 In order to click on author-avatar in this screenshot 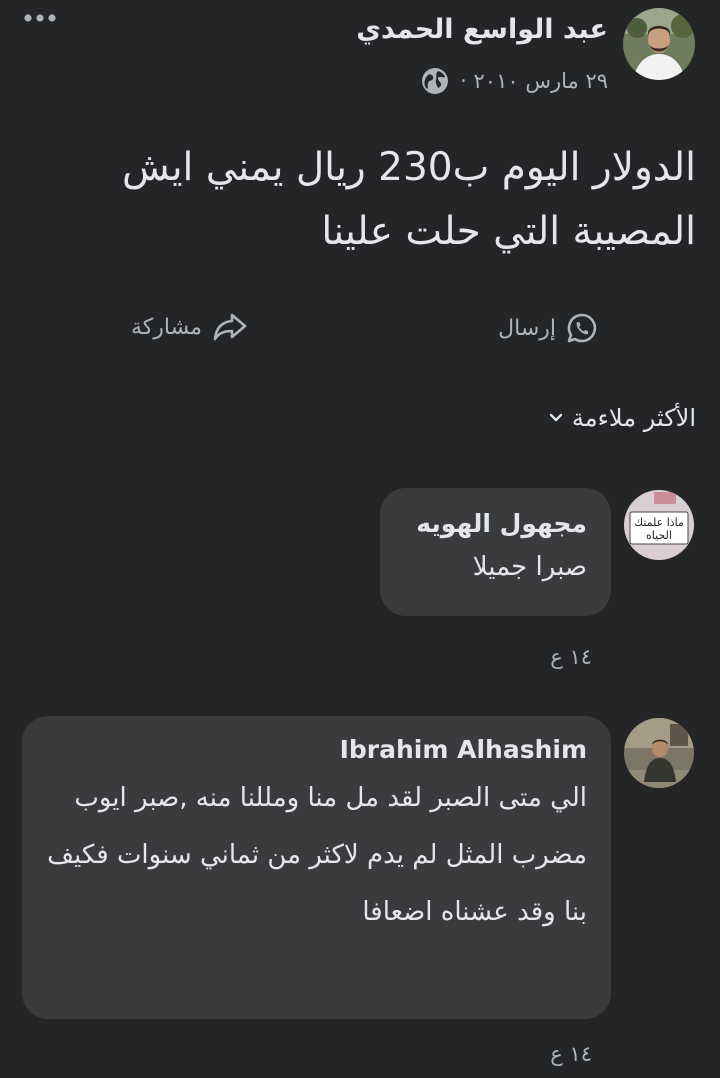, I will do `click(659, 44)`.